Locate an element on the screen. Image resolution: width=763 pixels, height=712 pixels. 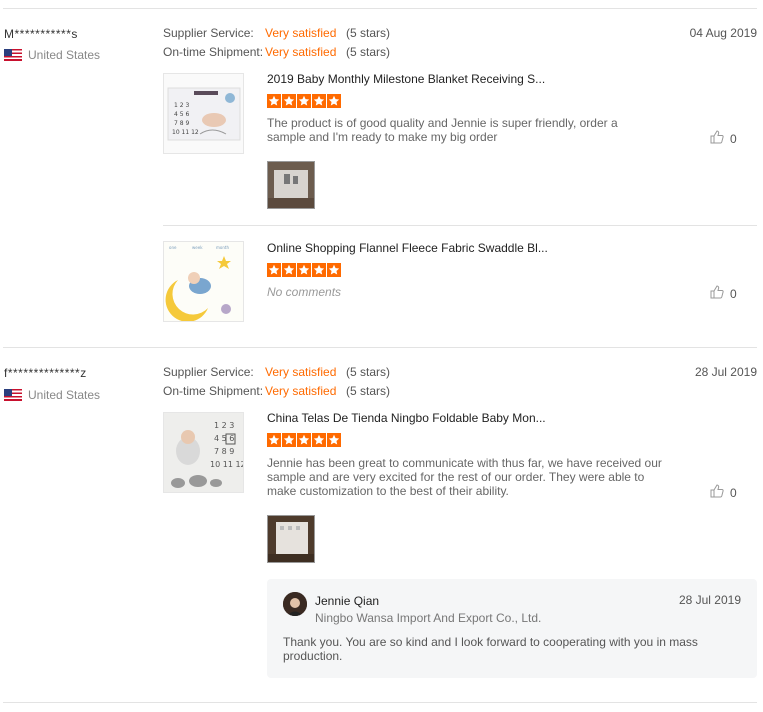
review-comment: No comments is located at coordinates (304, 292).